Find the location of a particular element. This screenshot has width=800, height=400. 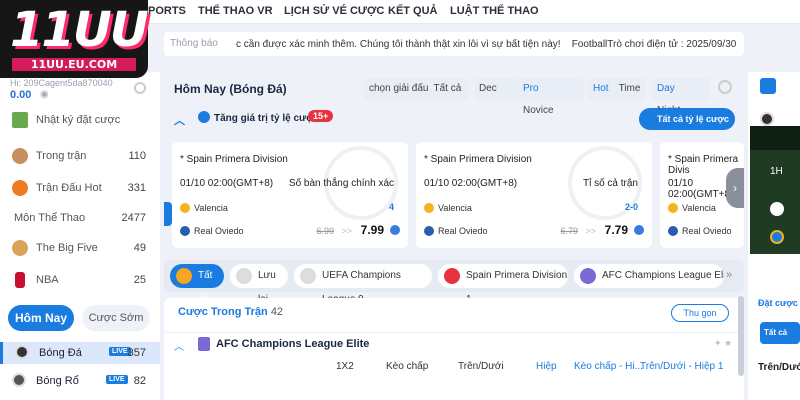

right-panel: 1H Đặt cược Tất cả cược Trên/Dưới is located at coordinates (774, 236).